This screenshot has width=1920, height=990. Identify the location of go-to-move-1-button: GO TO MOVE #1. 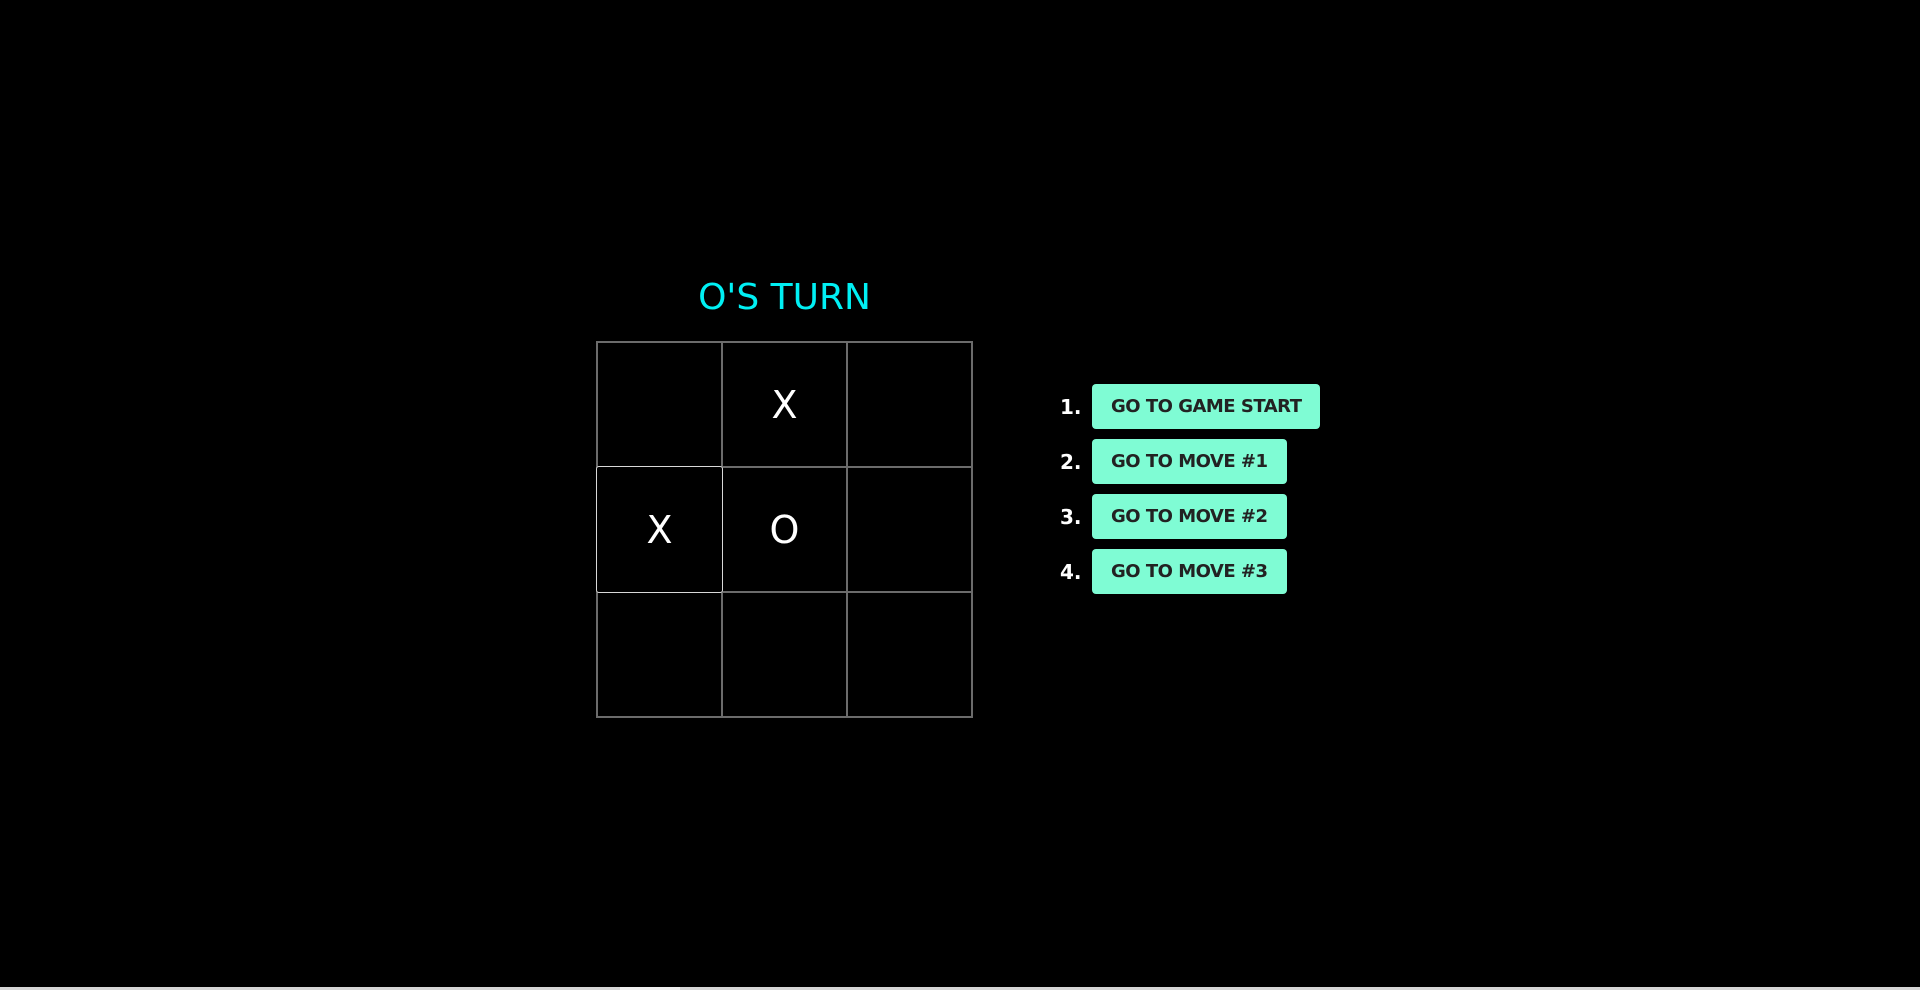
(1189, 461).